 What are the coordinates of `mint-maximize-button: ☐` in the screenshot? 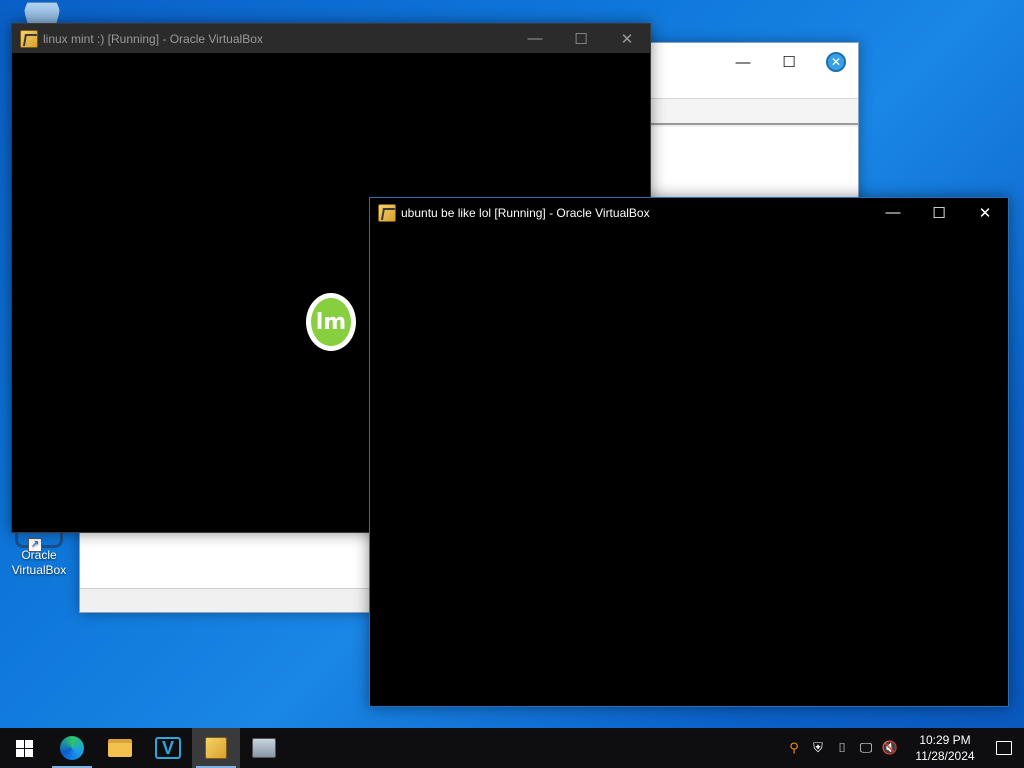 It's located at (581, 38).